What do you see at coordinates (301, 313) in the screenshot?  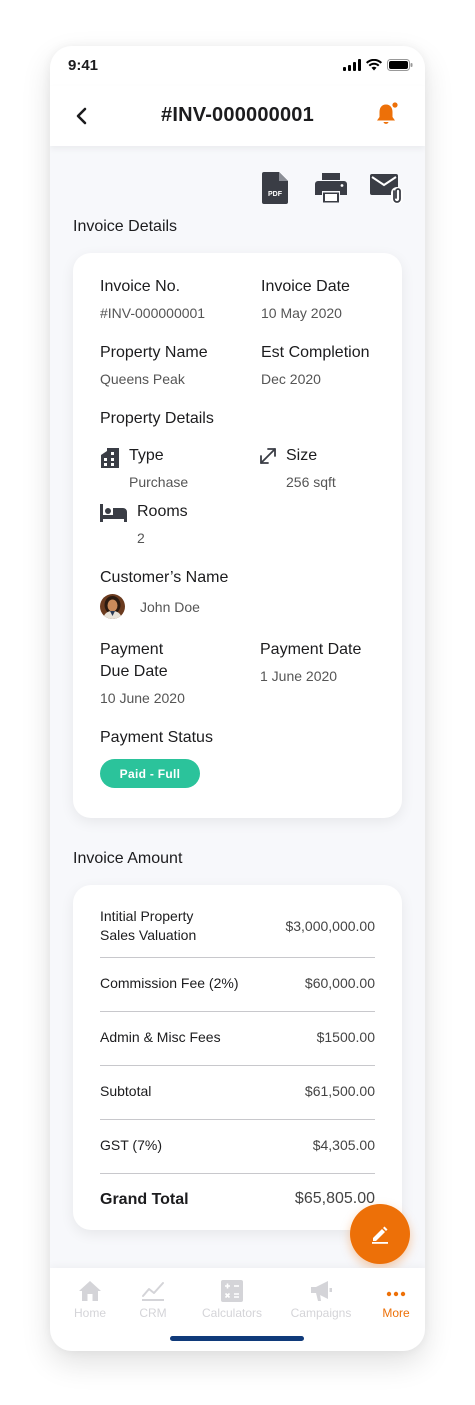 I see `invoice-date-value: 10 May 2020` at bounding box center [301, 313].